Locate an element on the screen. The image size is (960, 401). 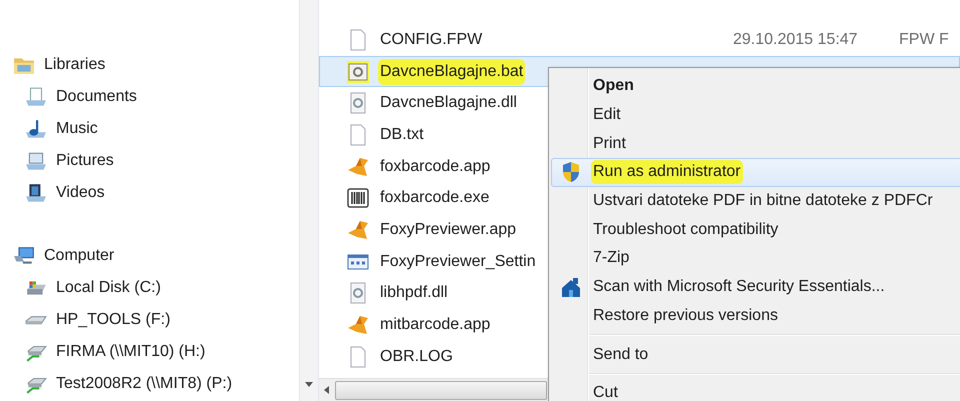
menu-label: Ustvari datoteke PDF in bitne datoteke z PDFCr is located at coordinates (763, 201).